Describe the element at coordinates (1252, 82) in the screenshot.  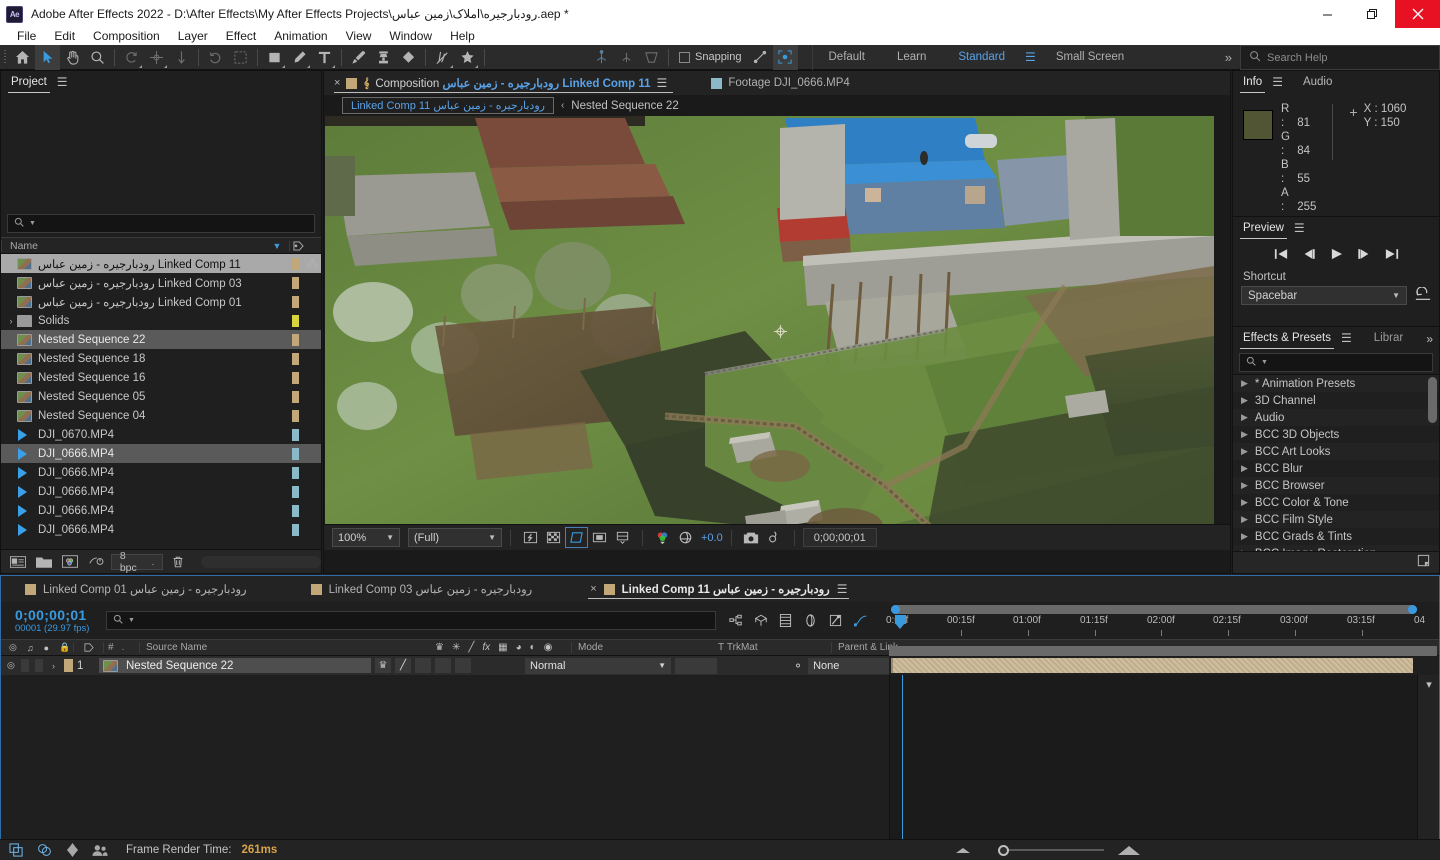
I see `tab-info: Info` at that location.